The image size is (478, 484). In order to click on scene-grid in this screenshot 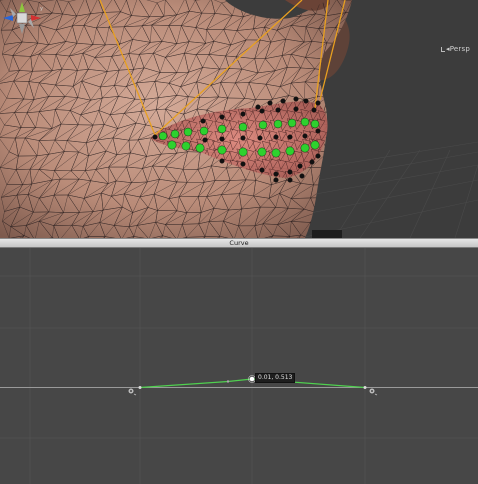, I will do `click(388, 189)`.